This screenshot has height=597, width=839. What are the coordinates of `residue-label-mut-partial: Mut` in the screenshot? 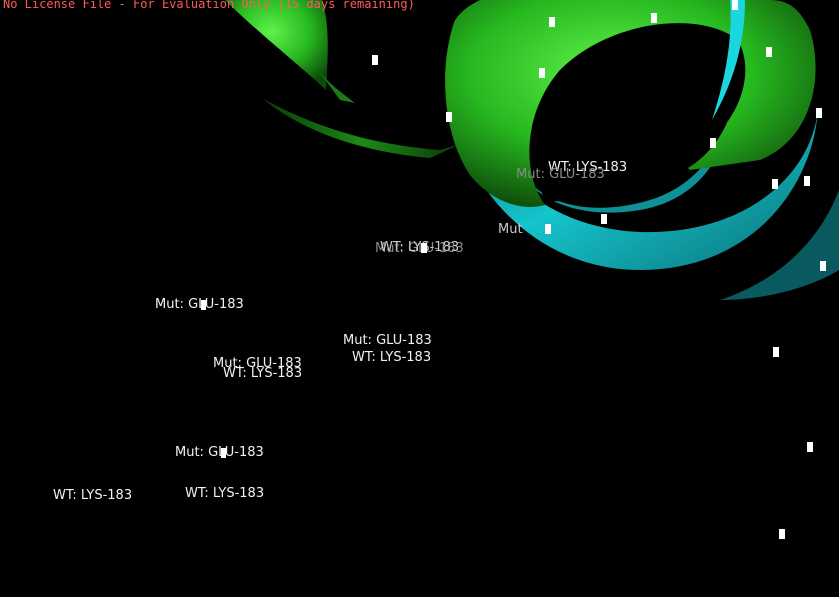 It's located at (510, 229).